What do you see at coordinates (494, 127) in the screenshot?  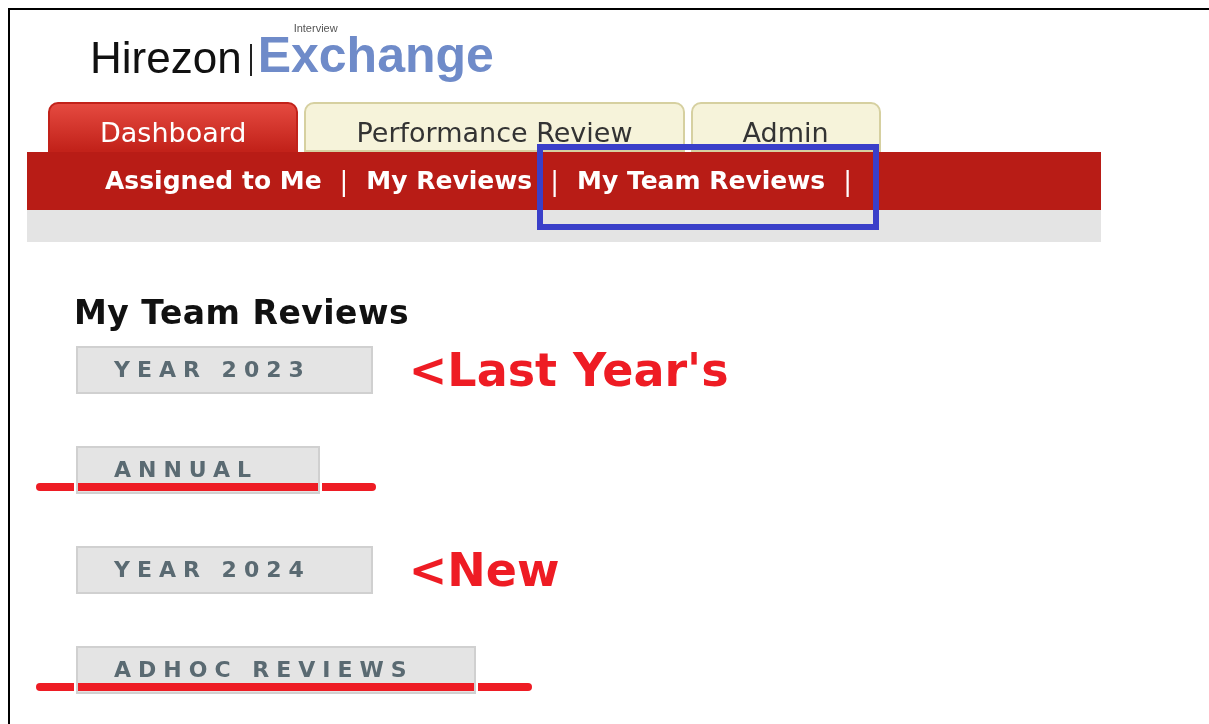 I see `nav-tab: Performance Review` at bounding box center [494, 127].